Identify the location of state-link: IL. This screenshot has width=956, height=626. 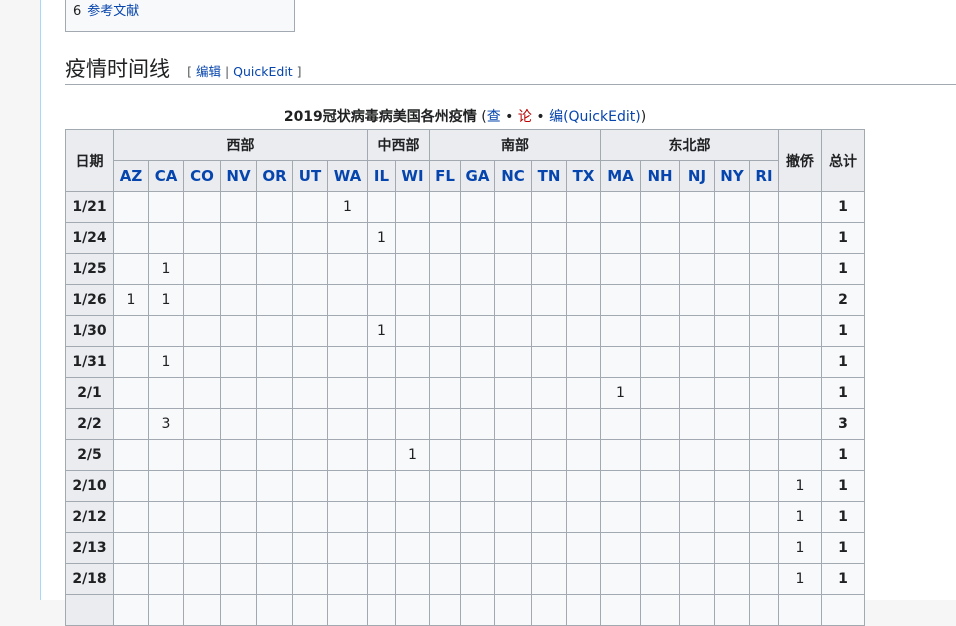
(381, 176).